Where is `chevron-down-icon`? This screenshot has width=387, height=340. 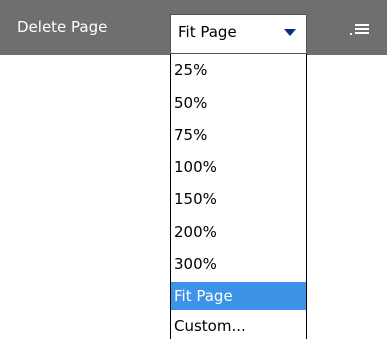
chevron-down-icon is located at coordinates (290, 32).